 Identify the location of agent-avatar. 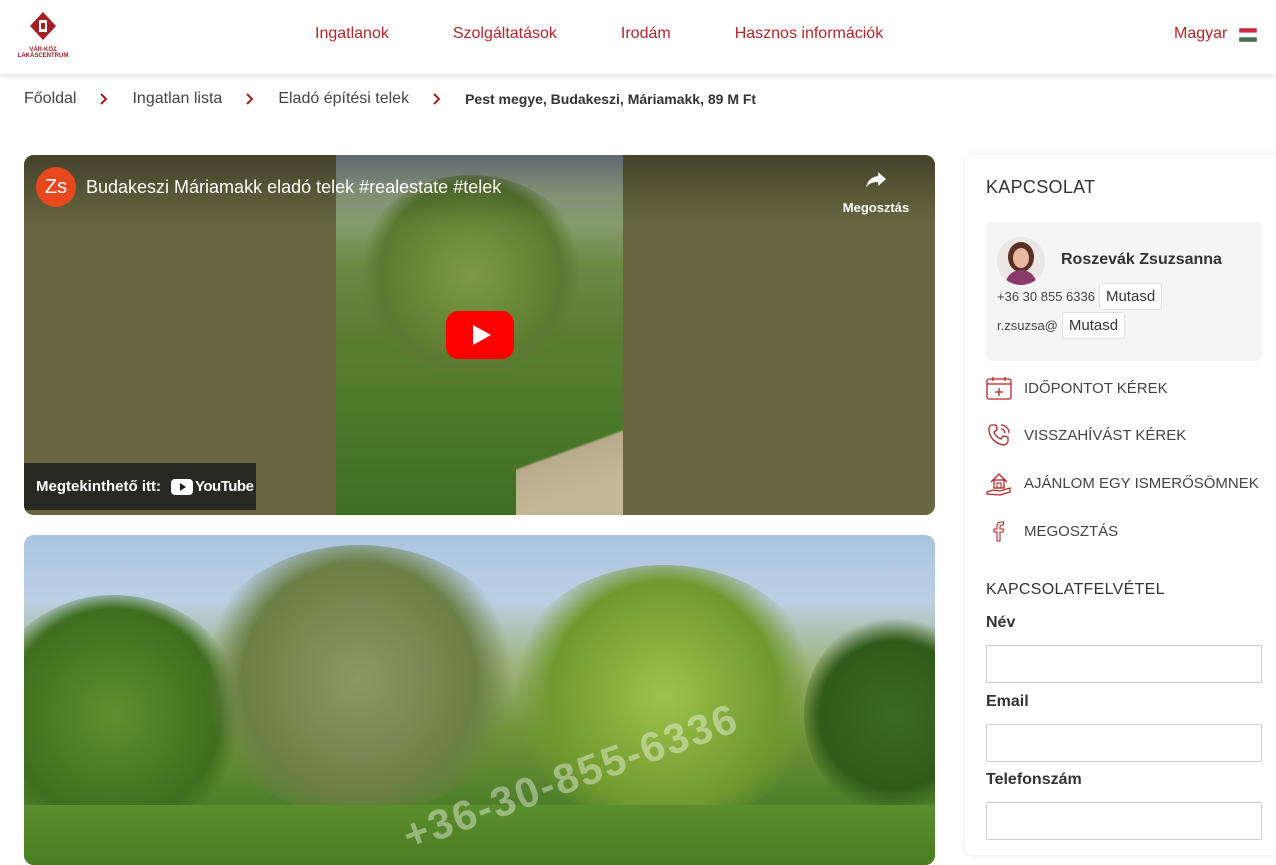
(1021, 261).